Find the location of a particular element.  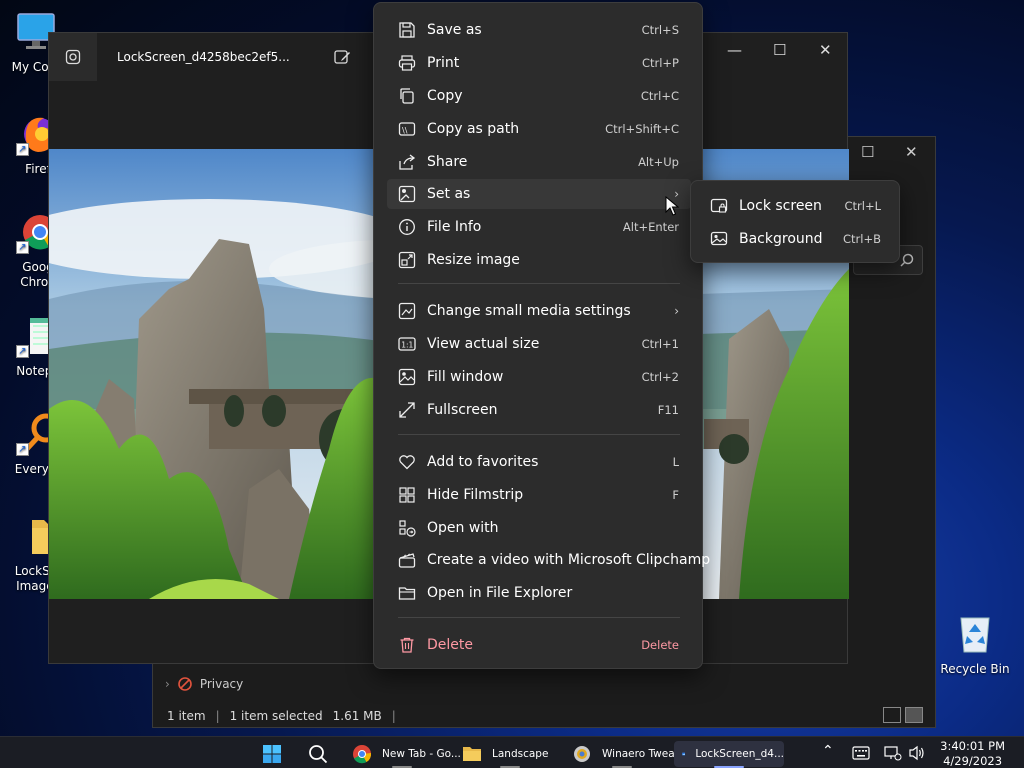

system-clock: 3:40:01 PM 4/29/2023 is located at coordinates (972, 753).